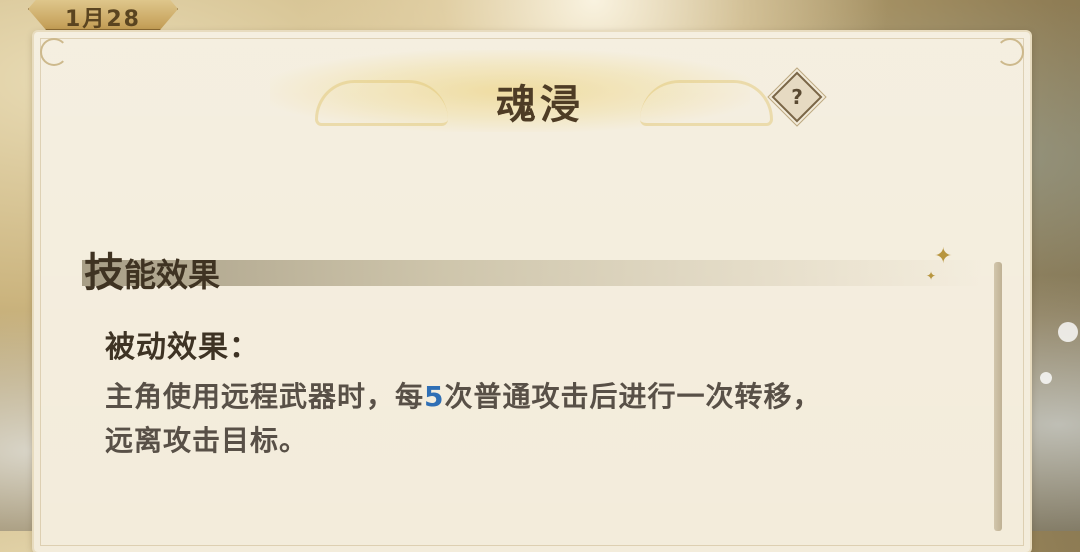 The image size is (1080, 552). Describe the element at coordinates (103, 19) in the screenshot. I see `top-tab-label: 1月28` at that location.